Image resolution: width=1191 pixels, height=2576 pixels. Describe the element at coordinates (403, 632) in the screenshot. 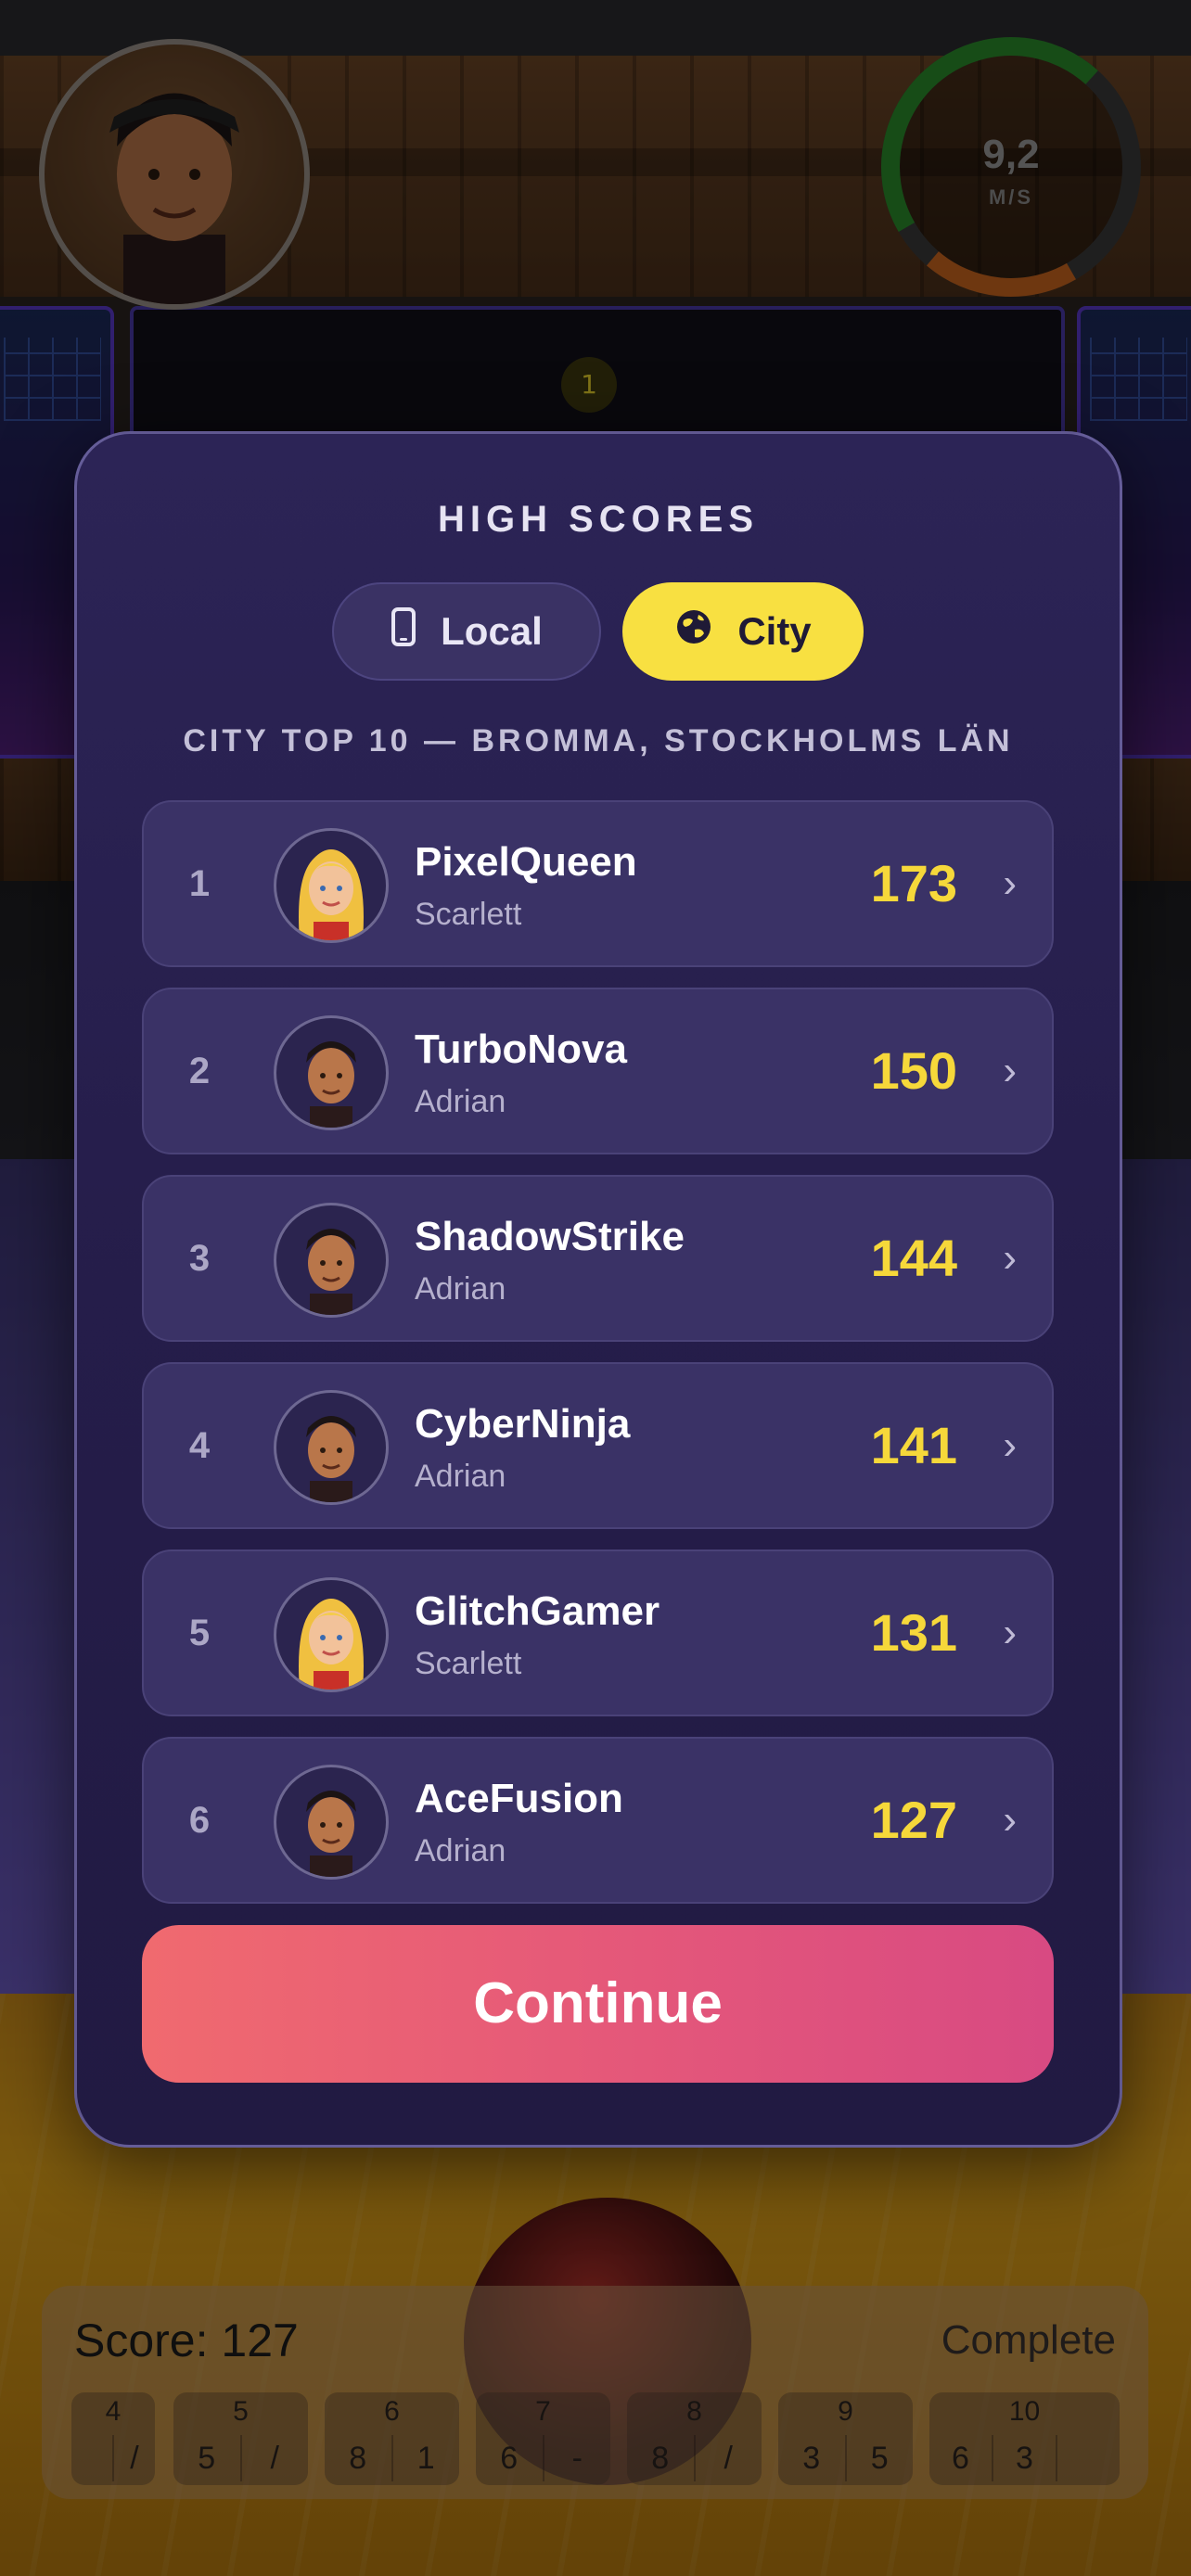

I see `phone-icon` at that location.